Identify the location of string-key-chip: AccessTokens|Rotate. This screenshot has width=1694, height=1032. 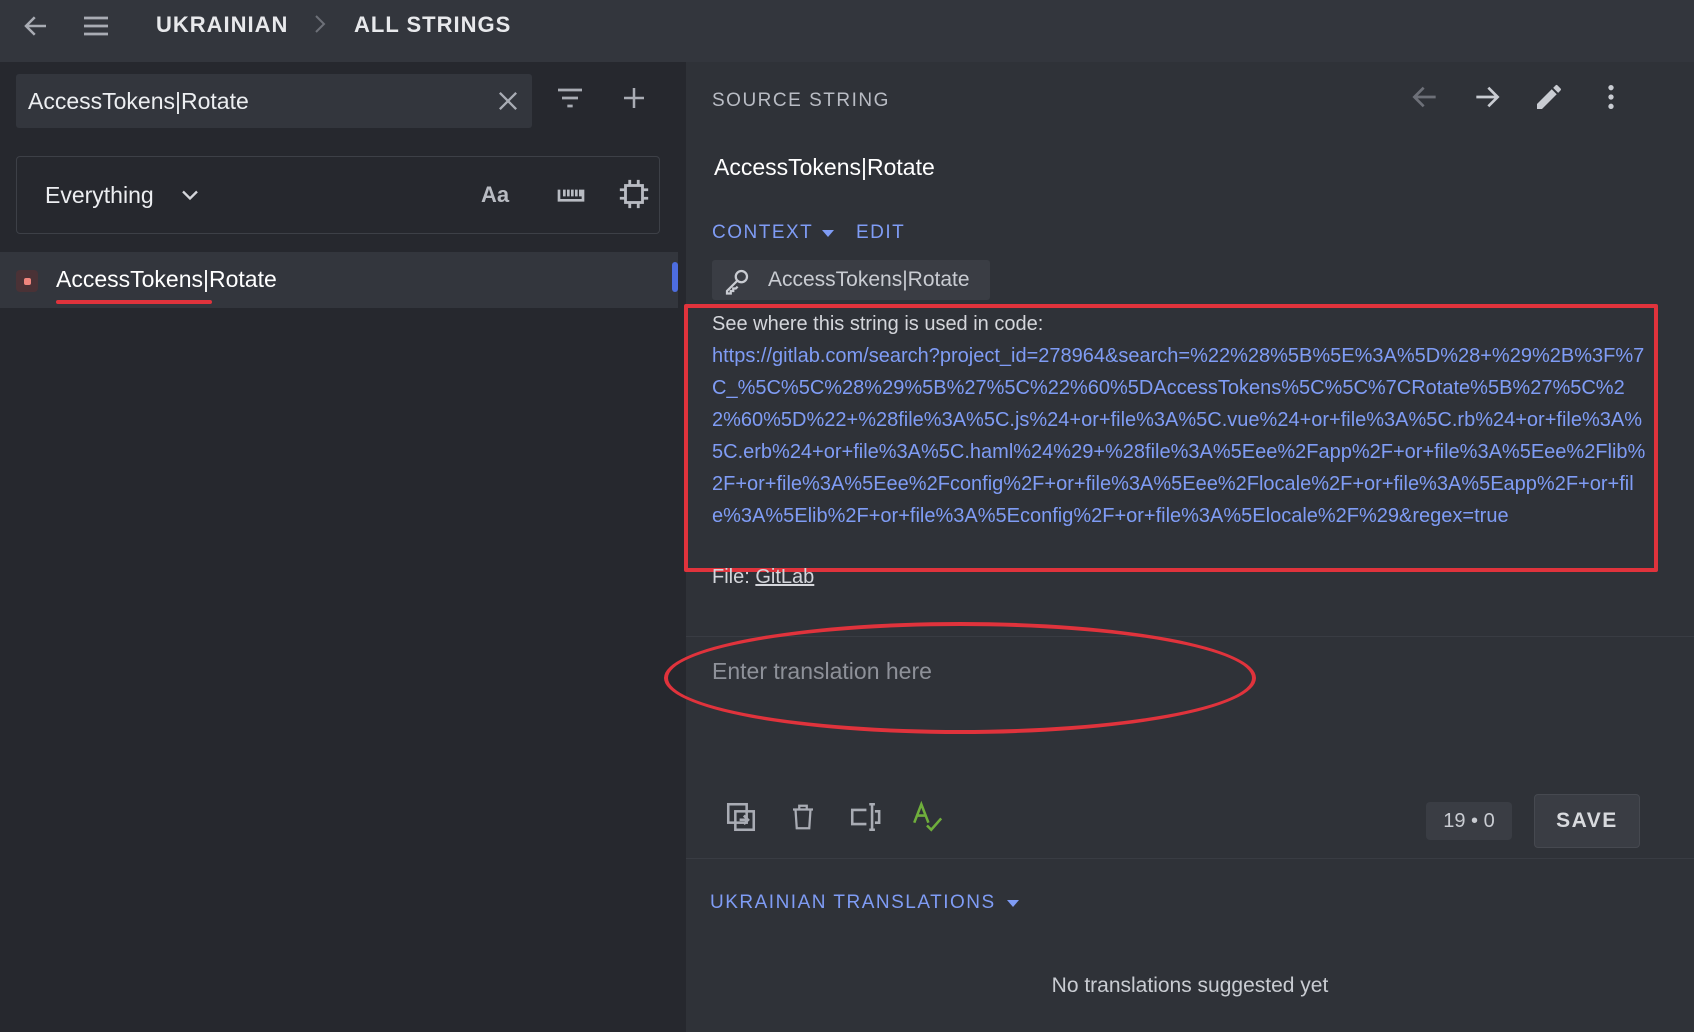
(851, 280).